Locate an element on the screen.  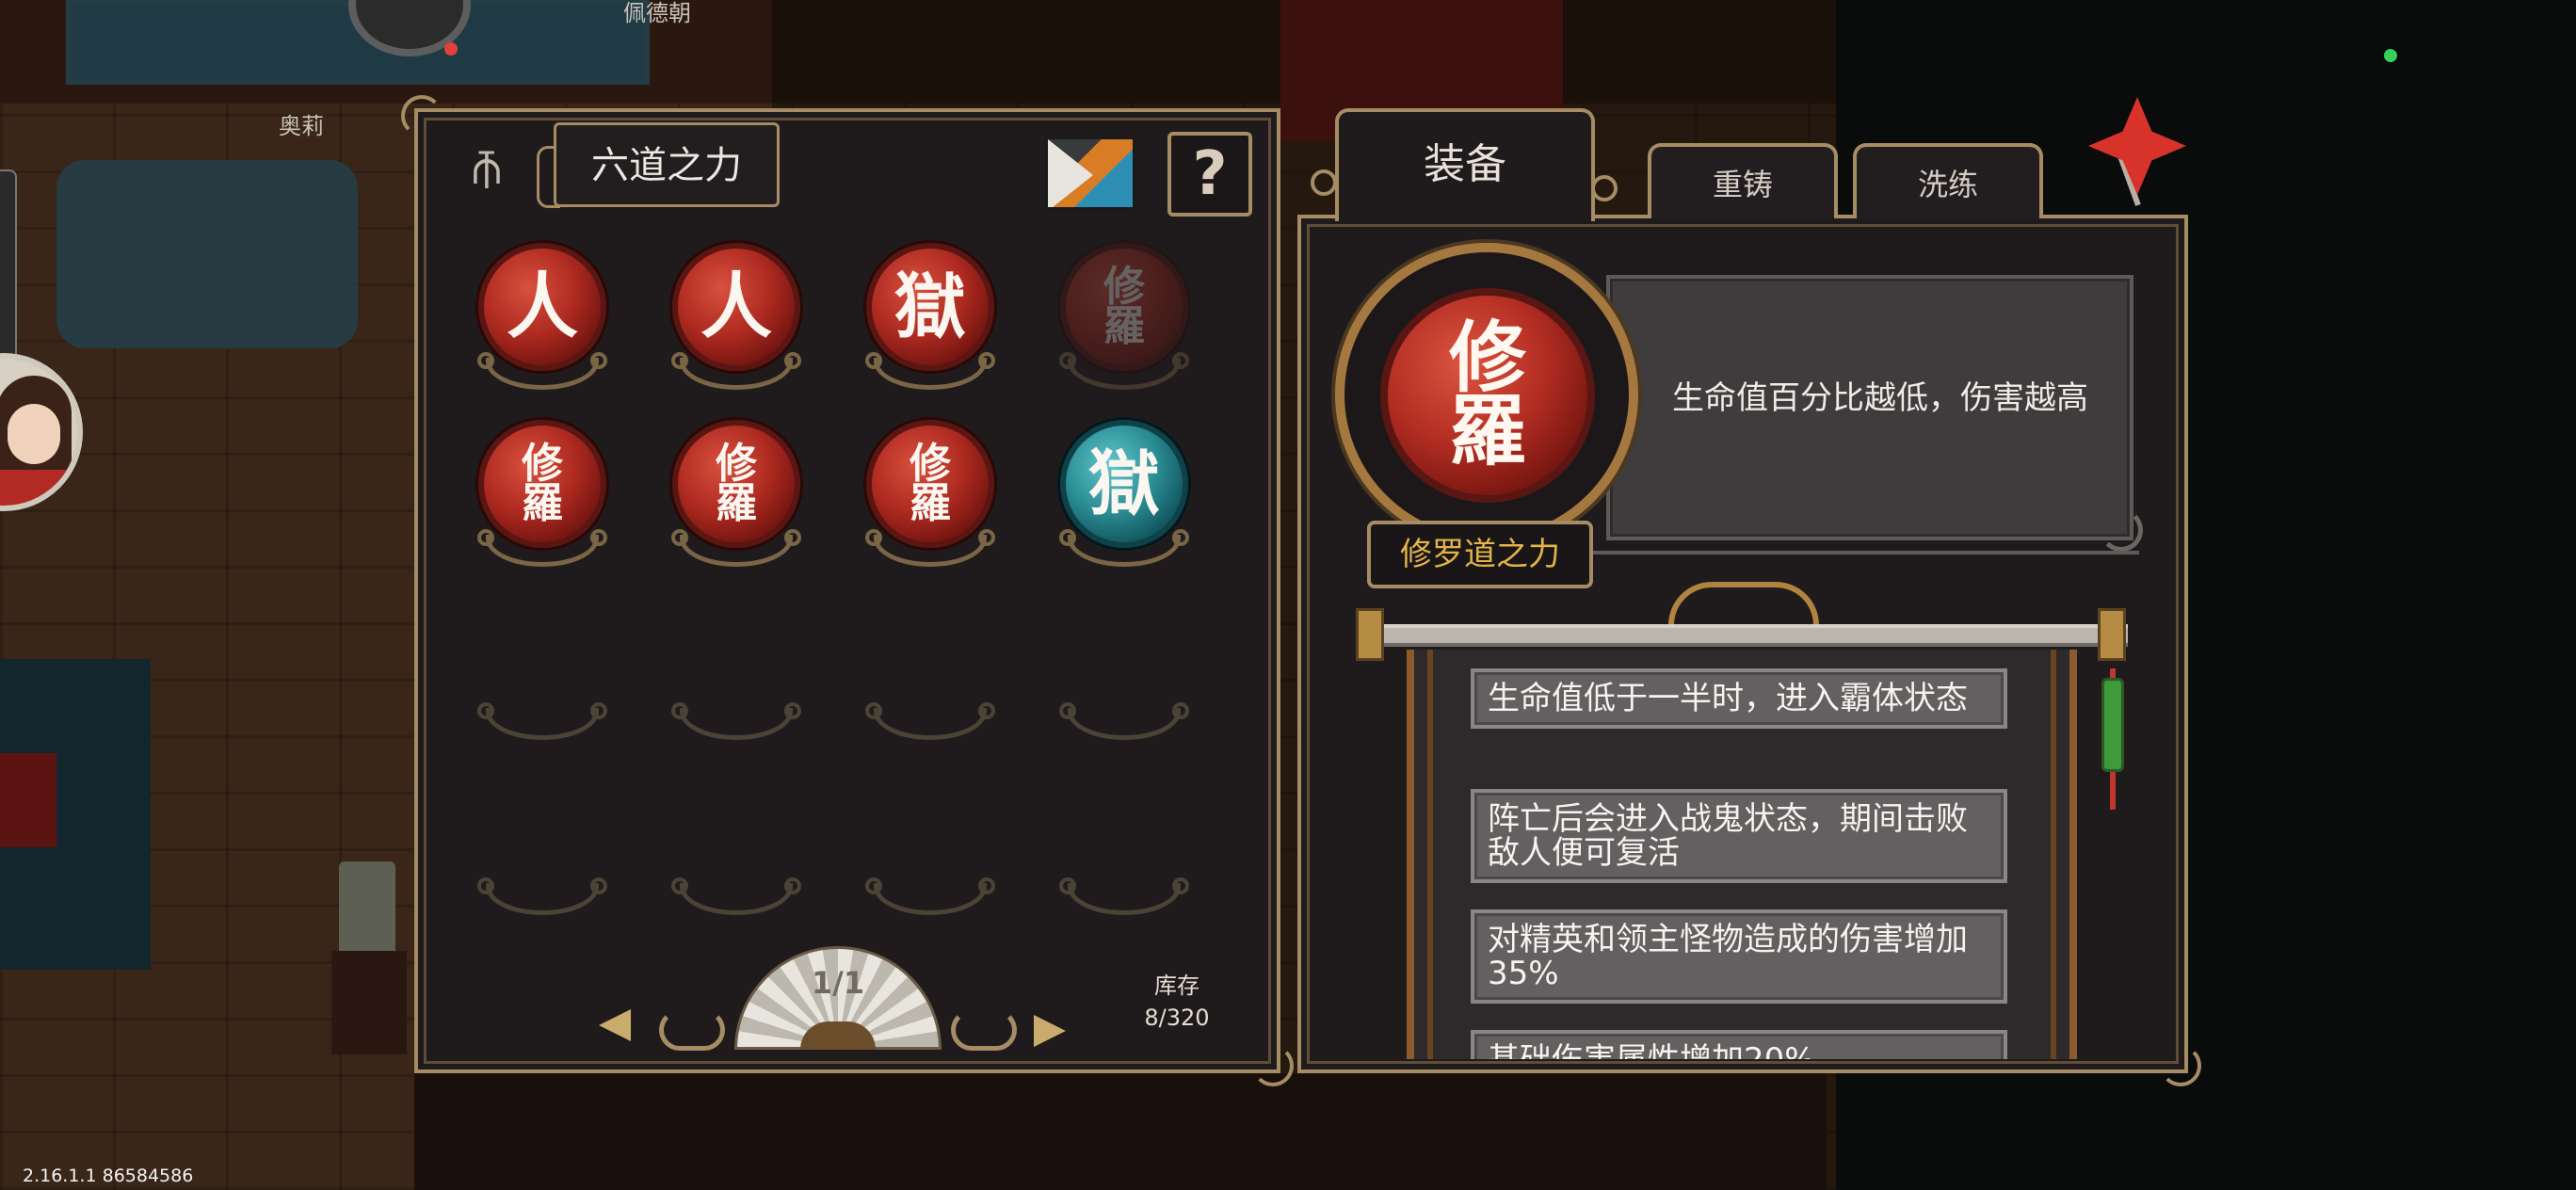
orb-slot-selected: 修羅 is located at coordinates (1125, 323).